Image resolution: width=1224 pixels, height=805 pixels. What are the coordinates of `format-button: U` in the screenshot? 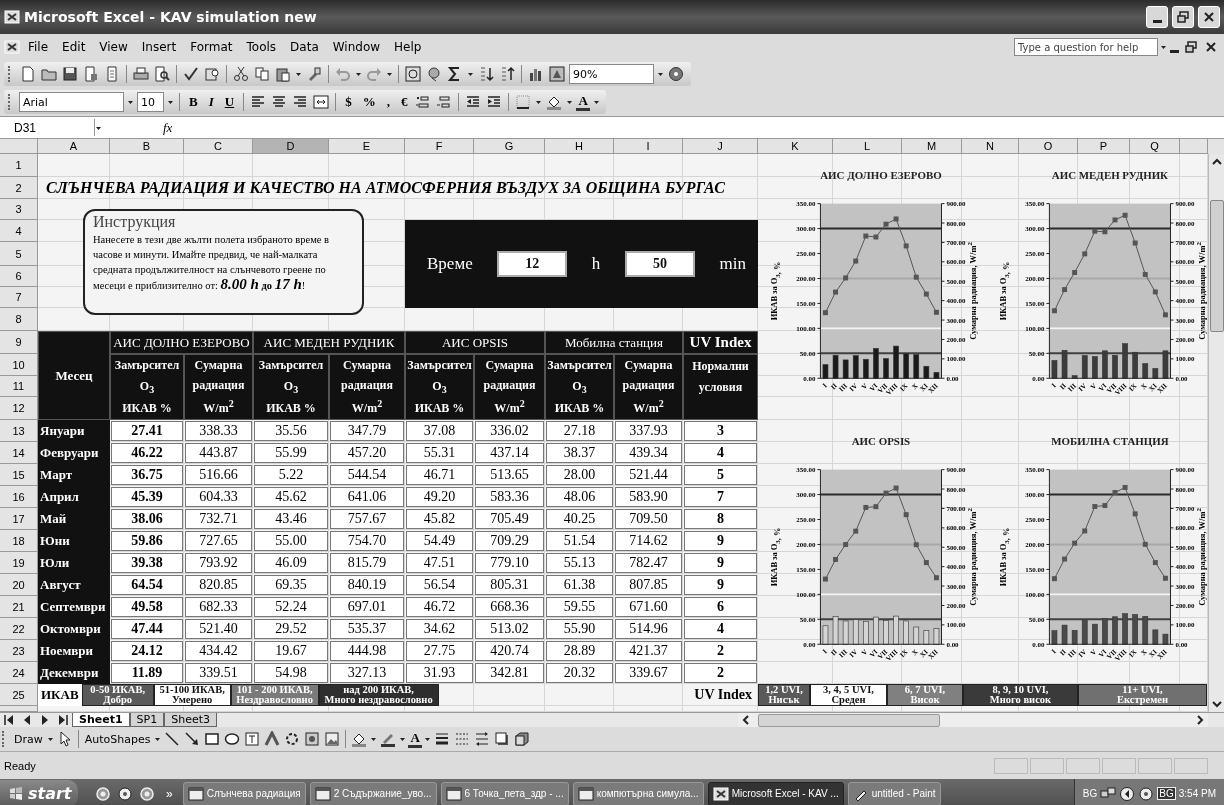 It's located at (229, 102).